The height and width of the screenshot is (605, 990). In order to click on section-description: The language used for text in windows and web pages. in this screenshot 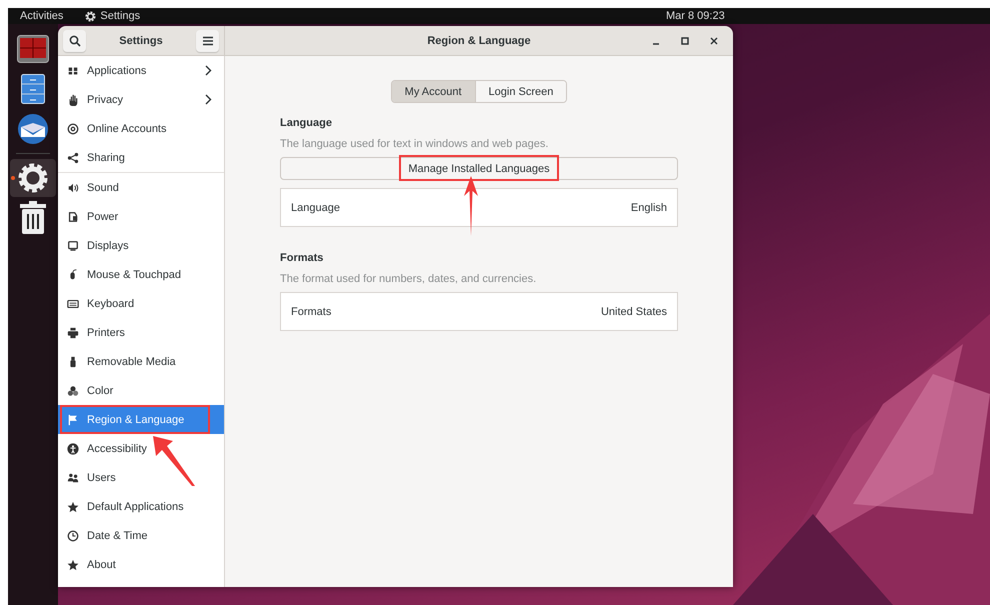, I will do `click(415, 144)`.